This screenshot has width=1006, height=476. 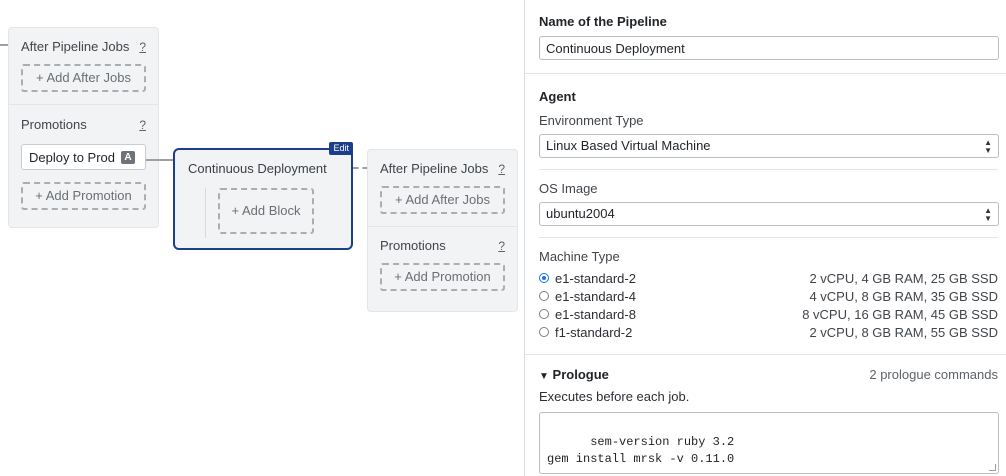 What do you see at coordinates (557, 96) in the screenshot?
I see `agent-heading: Agent` at bounding box center [557, 96].